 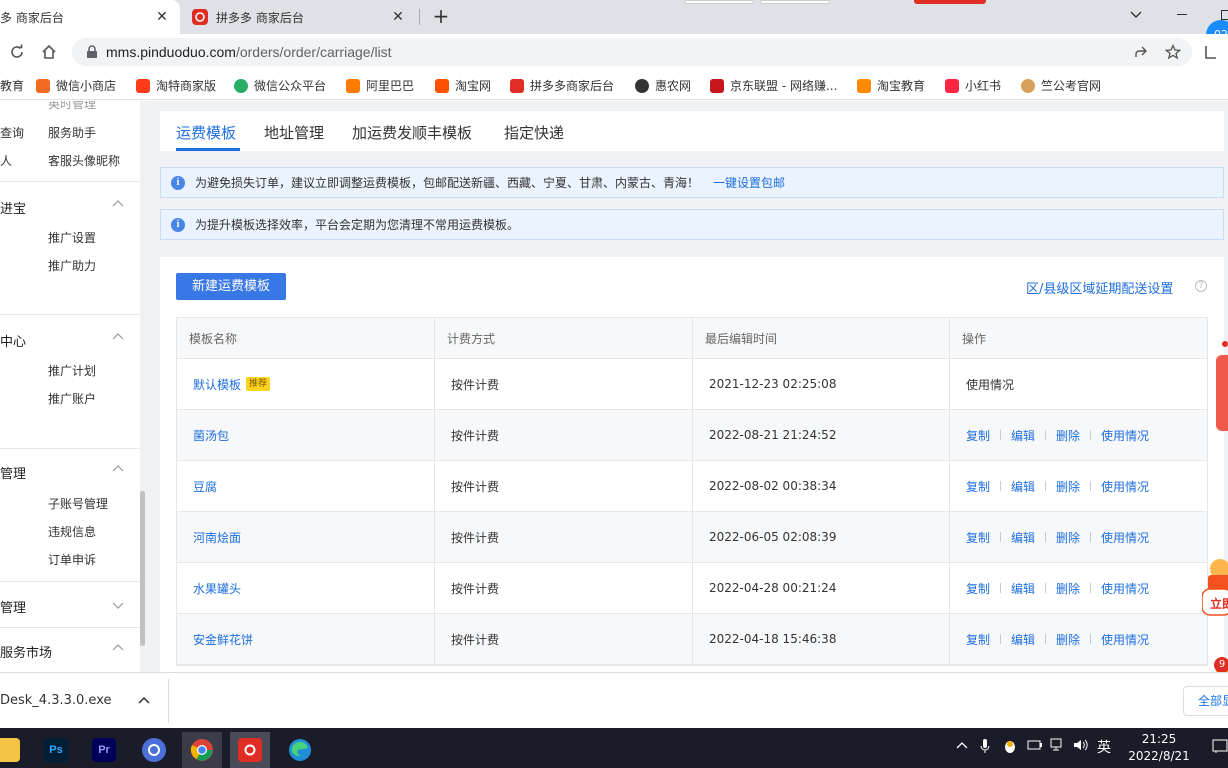 What do you see at coordinates (985, 748) in the screenshot?
I see `microphone-icon` at bounding box center [985, 748].